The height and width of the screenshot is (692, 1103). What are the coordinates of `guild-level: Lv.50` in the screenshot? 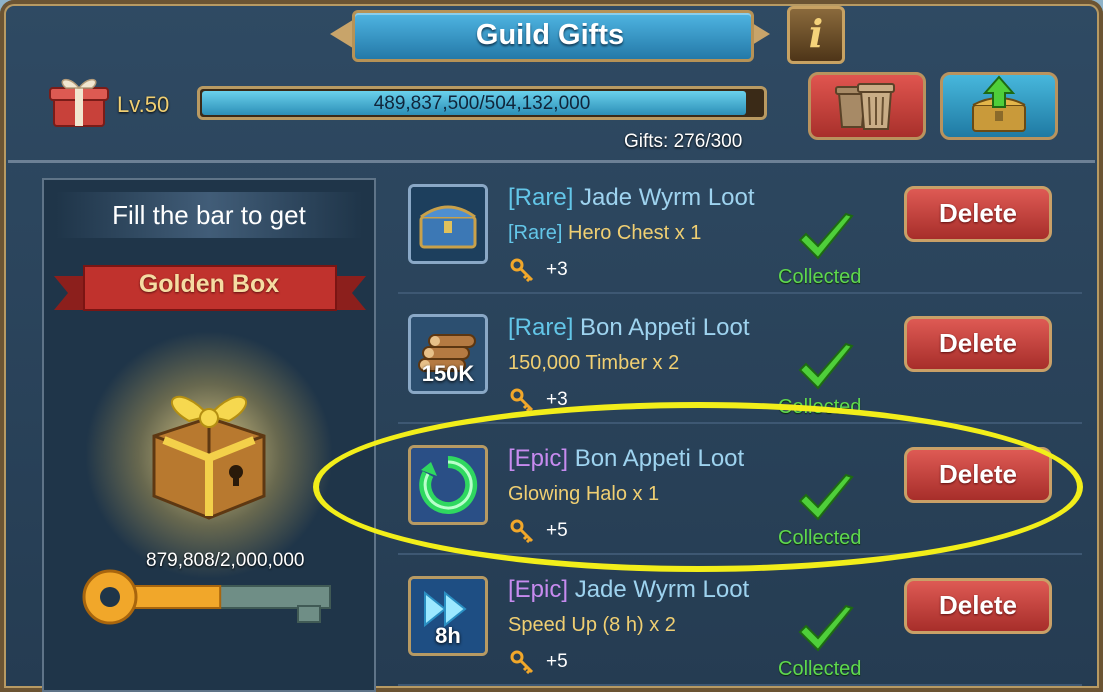 It's located at (143, 104).